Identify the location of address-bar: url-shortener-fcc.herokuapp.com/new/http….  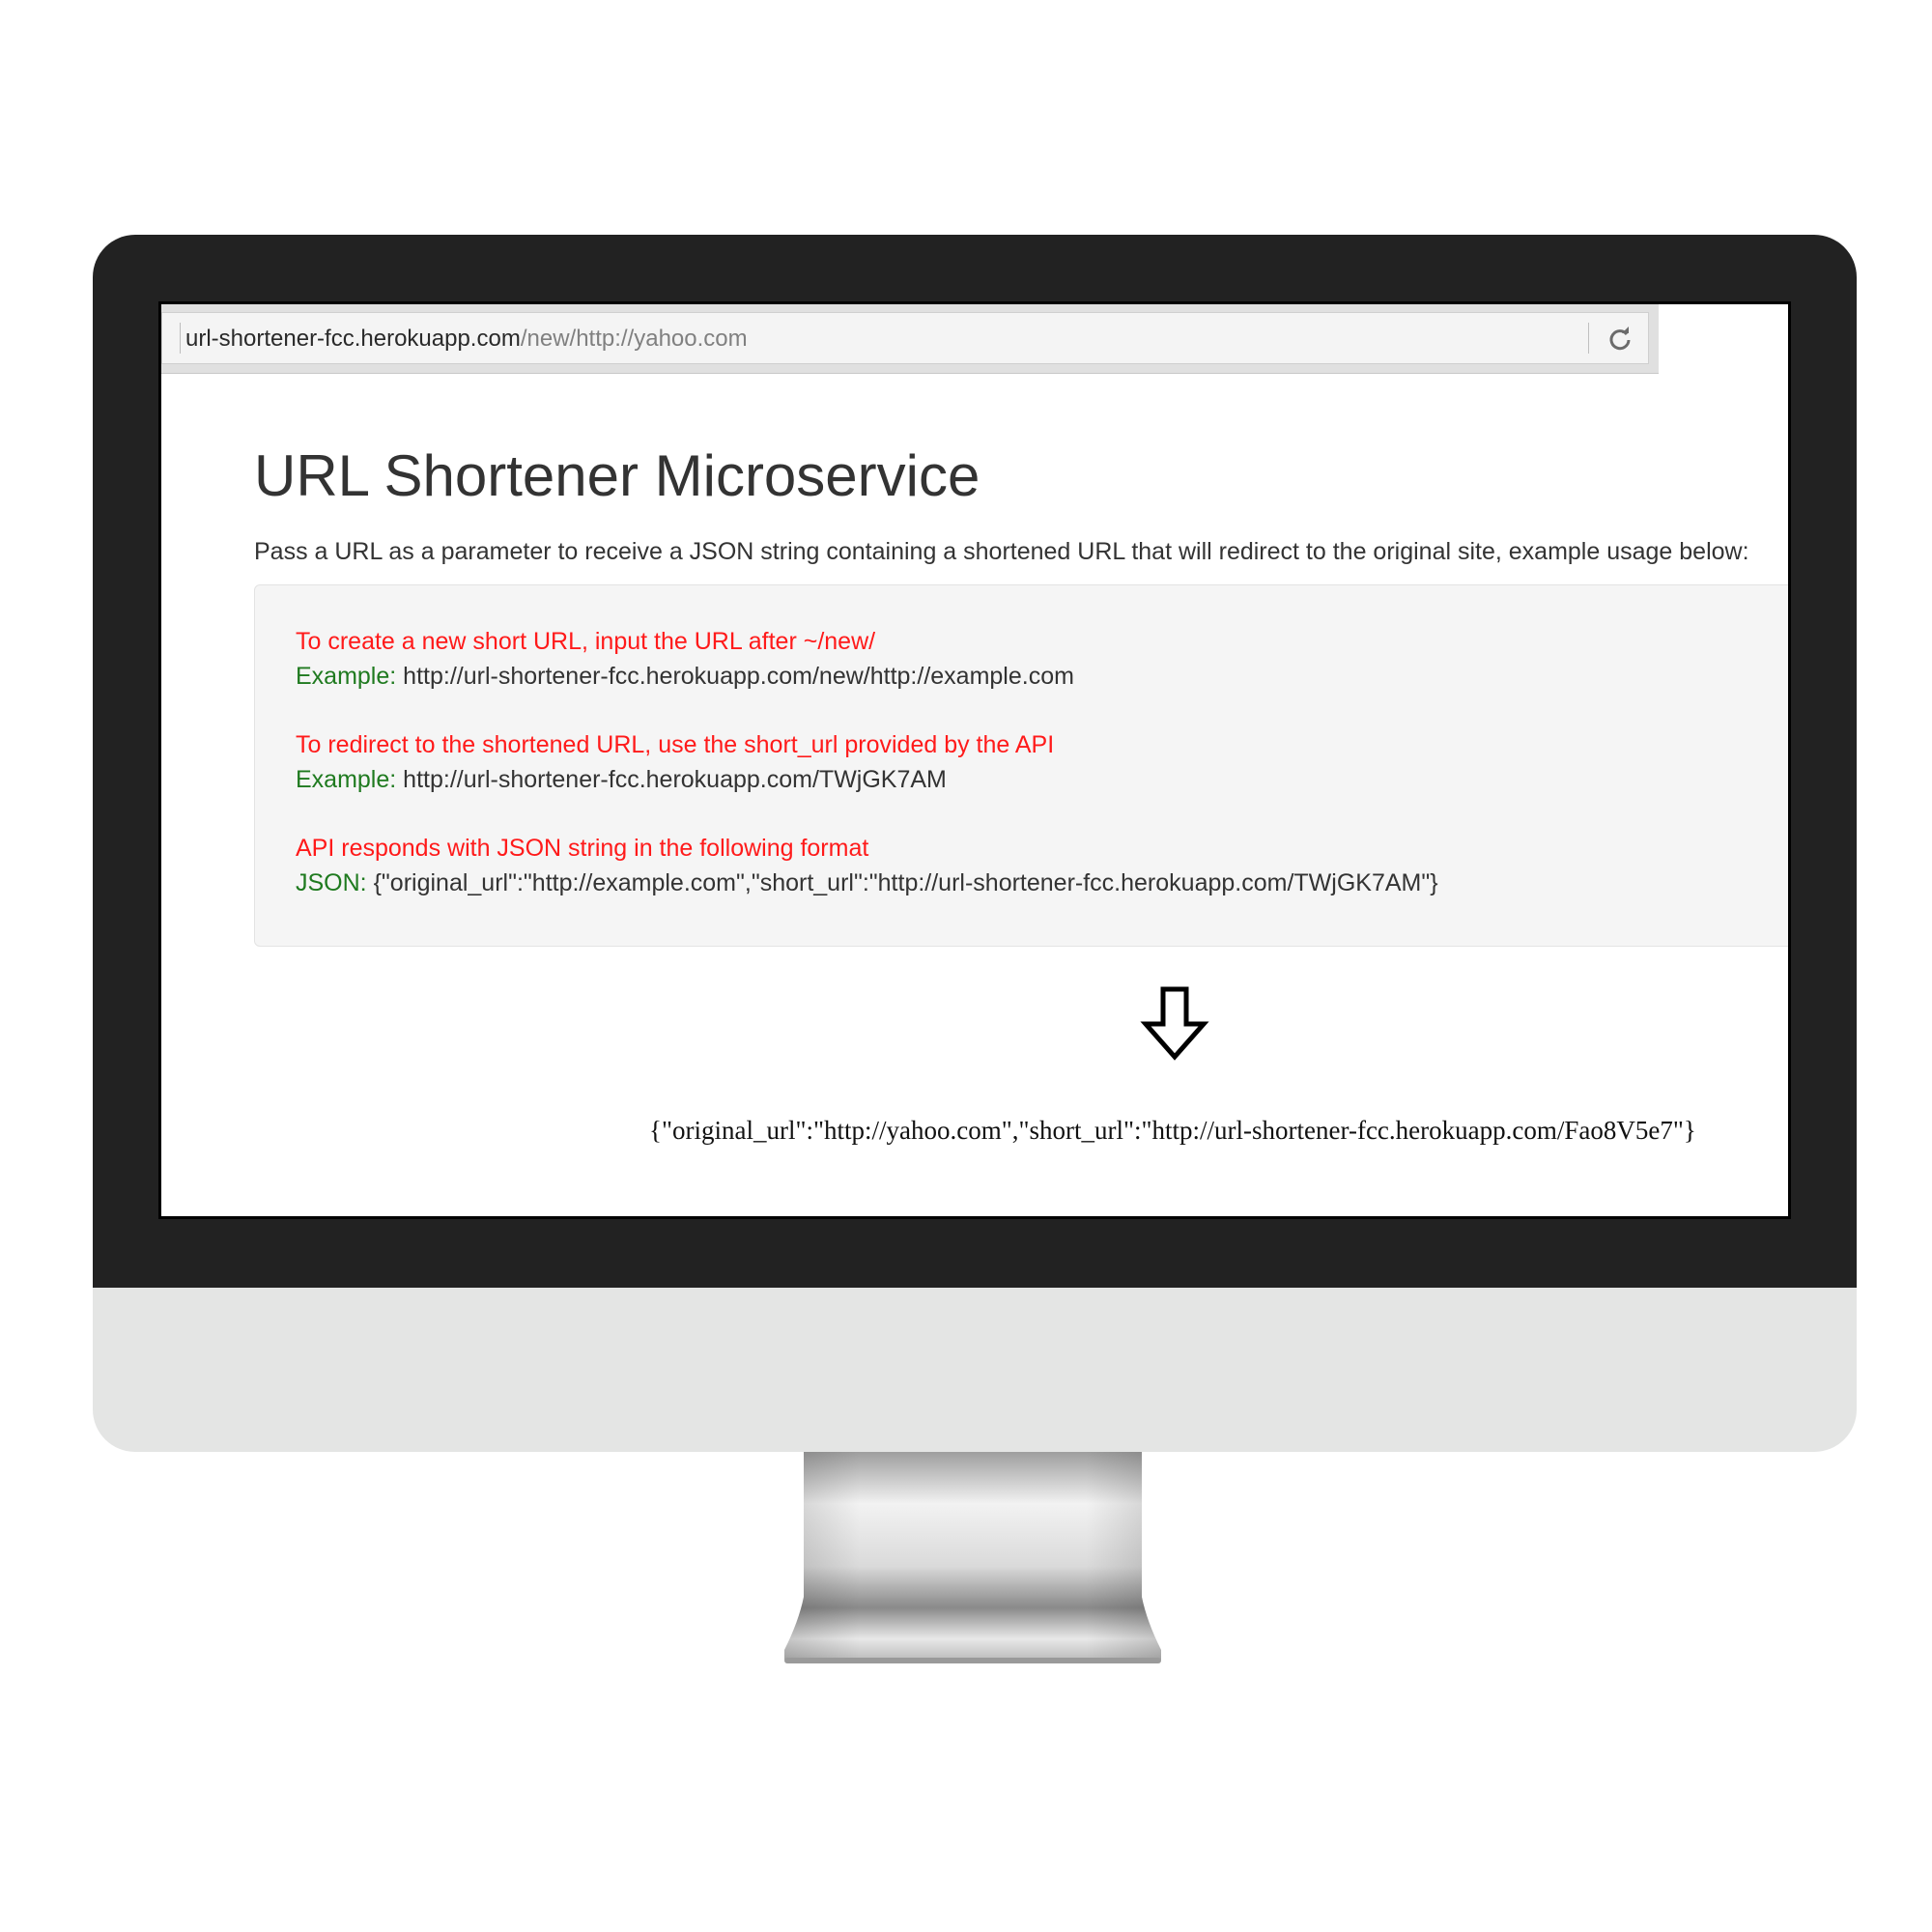
(905, 338).